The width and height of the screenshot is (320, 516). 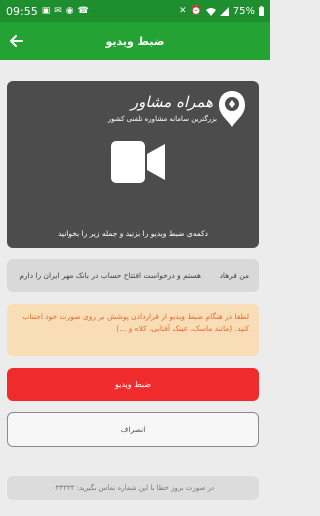 I want to click on signal-icon, so click(x=224, y=11).